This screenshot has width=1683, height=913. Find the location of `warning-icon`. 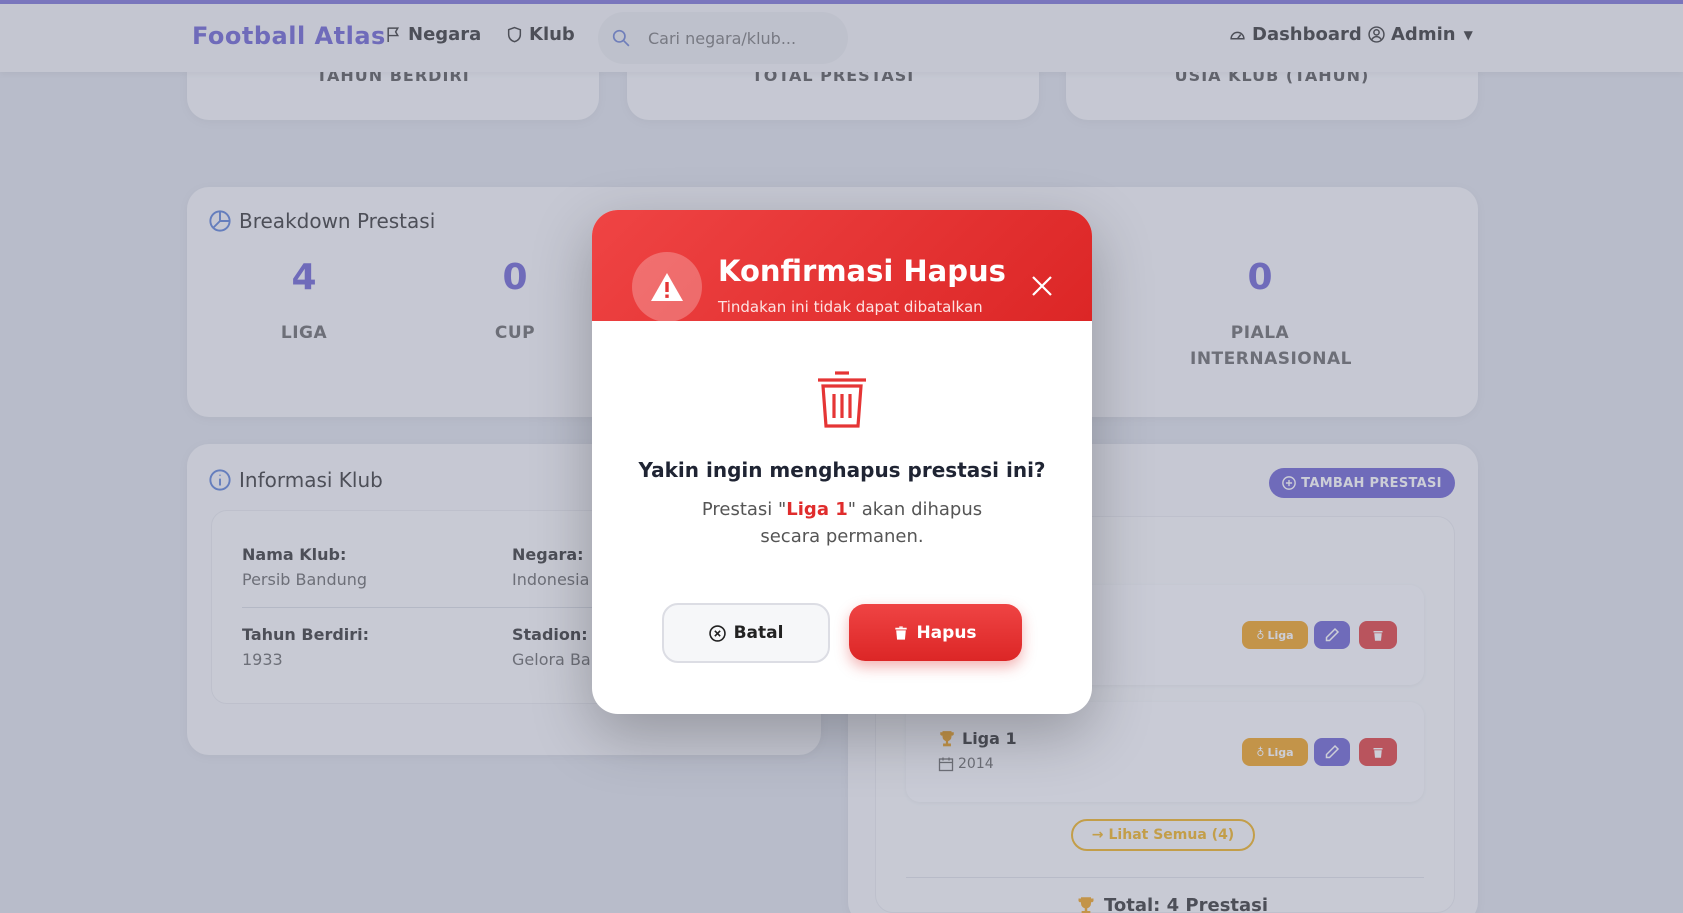

warning-icon is located at coordinates (667, 287).